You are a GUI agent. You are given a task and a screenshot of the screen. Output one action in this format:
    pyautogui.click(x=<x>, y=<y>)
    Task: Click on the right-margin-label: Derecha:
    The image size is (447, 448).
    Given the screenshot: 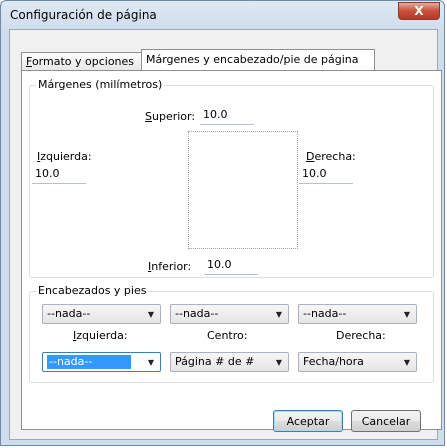 What is the action you would take?
    pyautogui.click(x=331, y=156)
    